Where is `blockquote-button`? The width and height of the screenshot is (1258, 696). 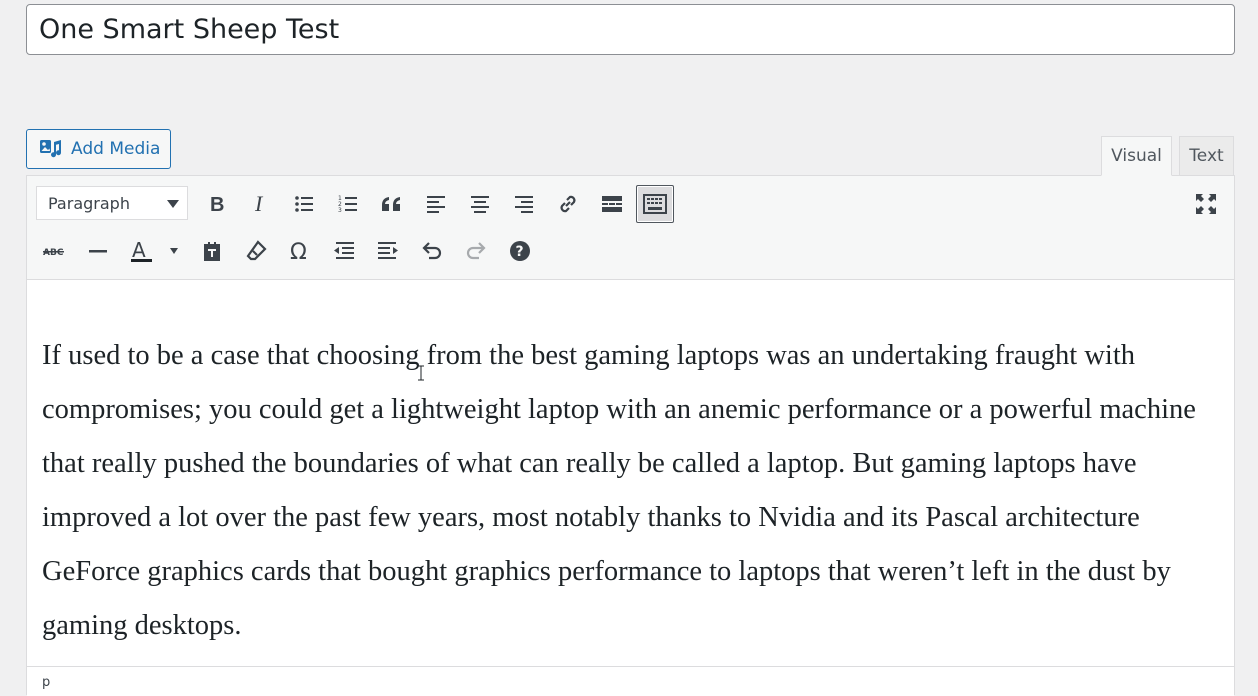
blockquote-button is located at coordinates (392, 204).